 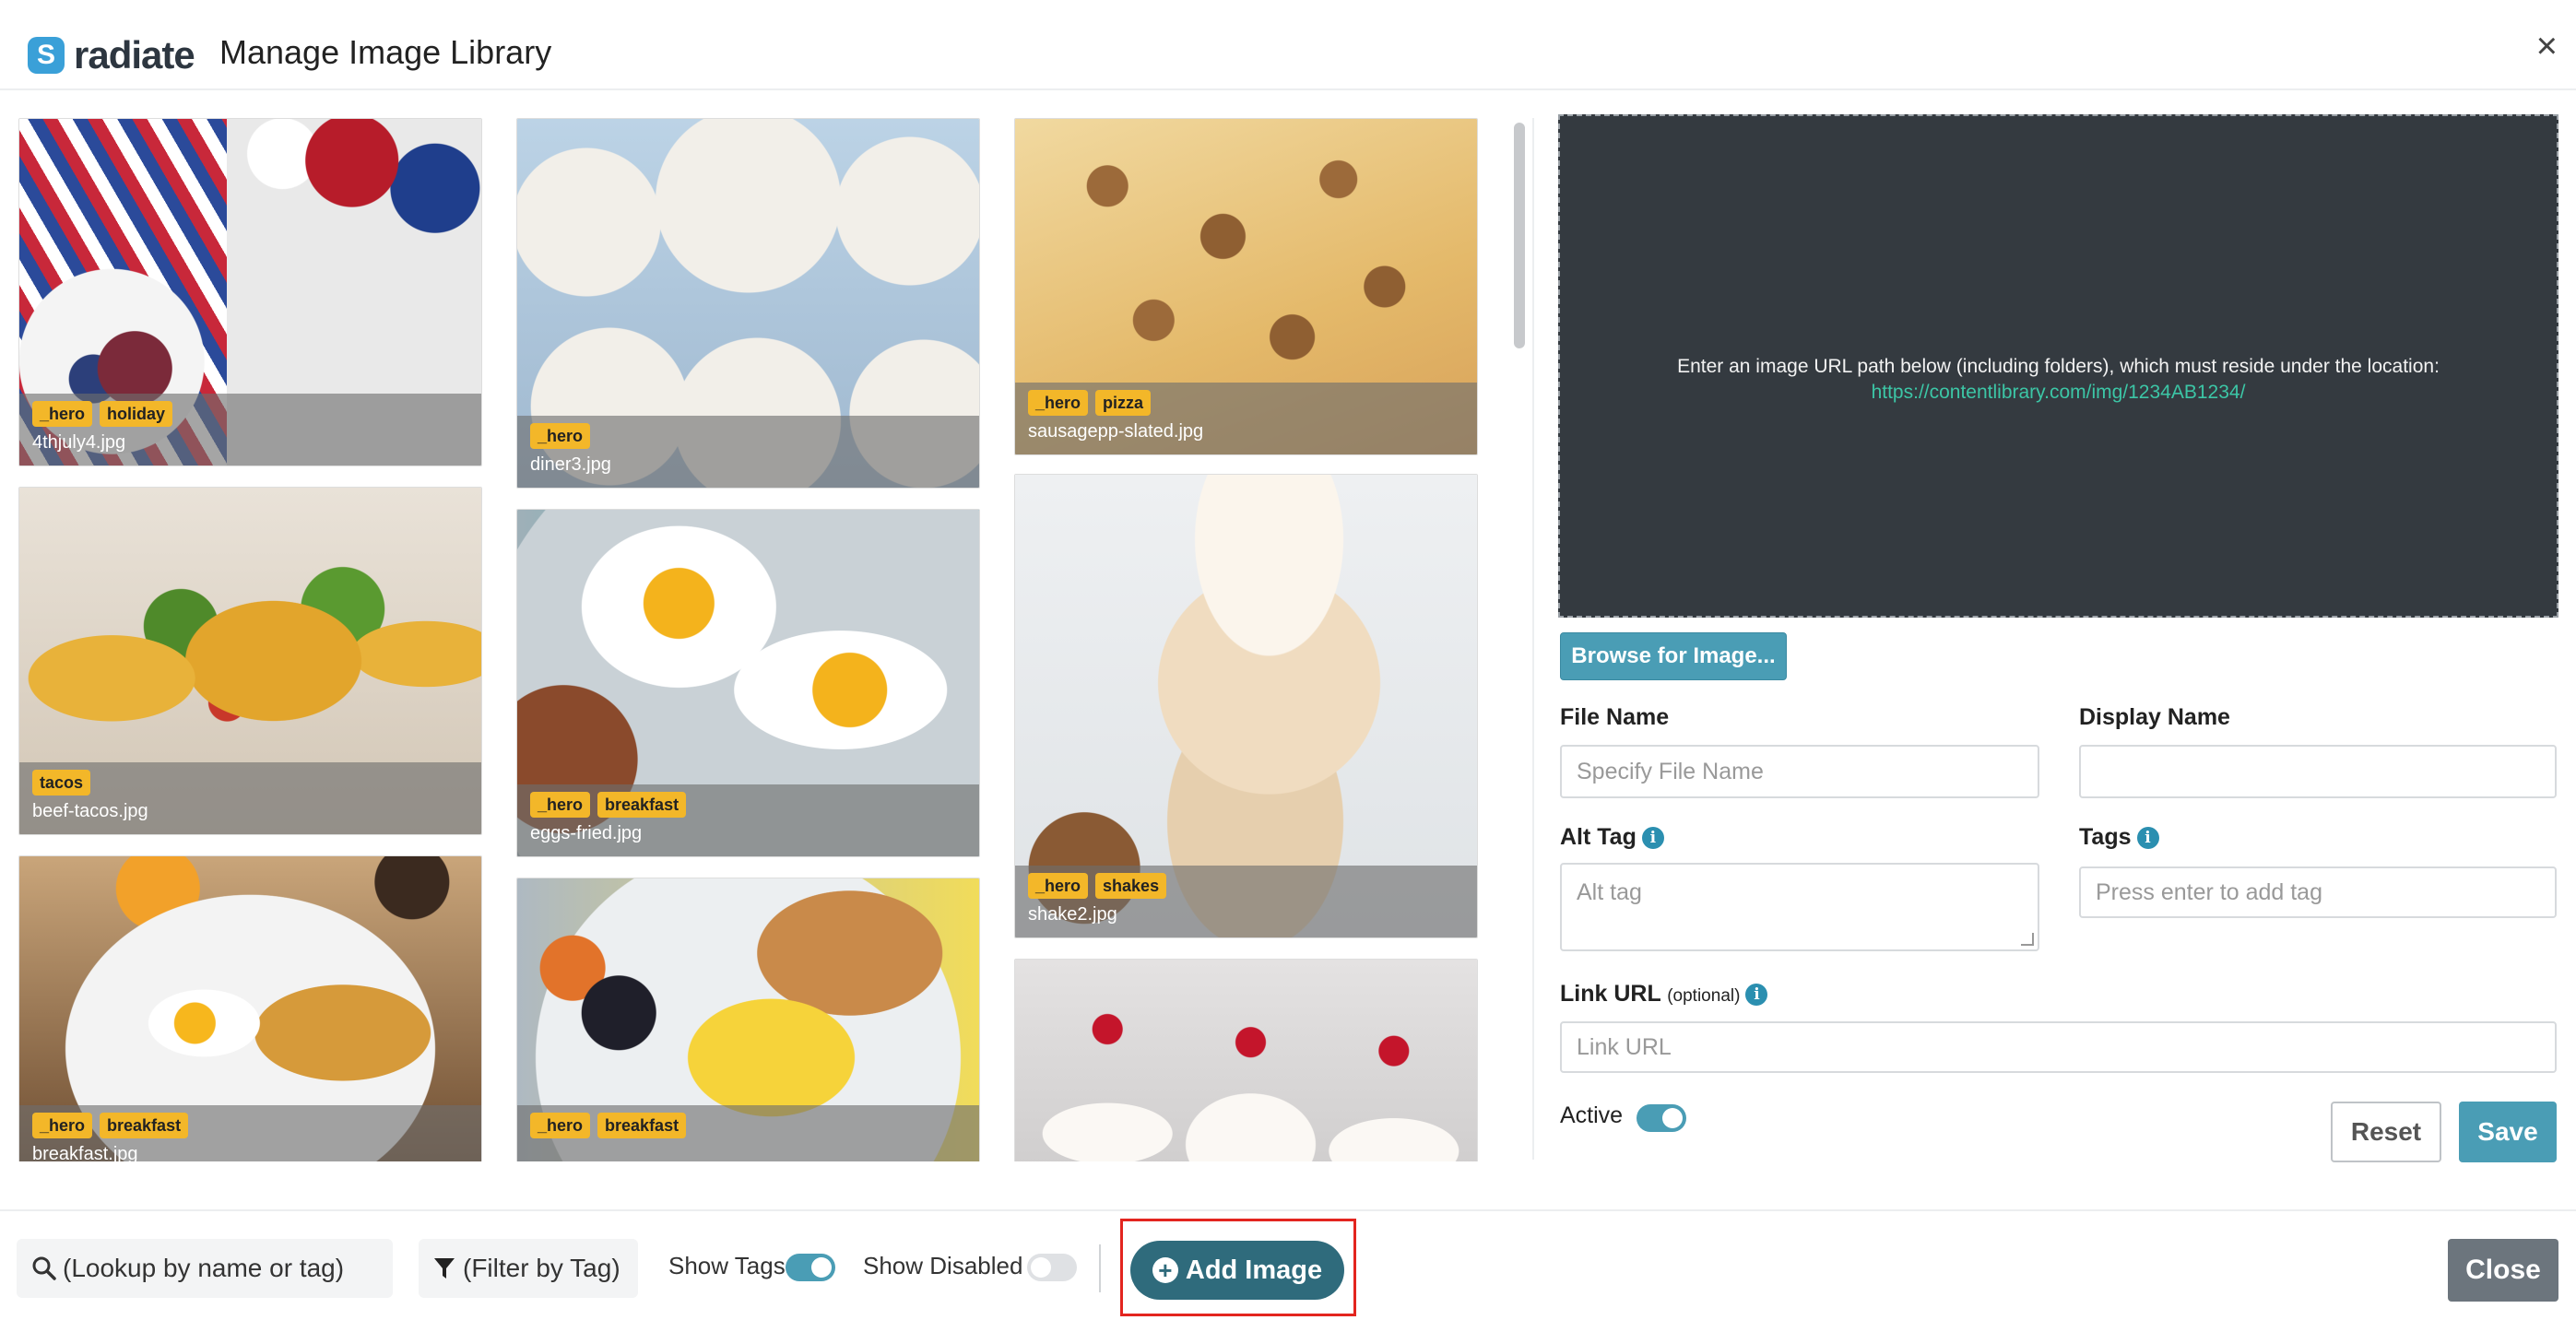 I want to click on alt-tag-label-row: Alt Tag i, so click(x=1612, y=837).